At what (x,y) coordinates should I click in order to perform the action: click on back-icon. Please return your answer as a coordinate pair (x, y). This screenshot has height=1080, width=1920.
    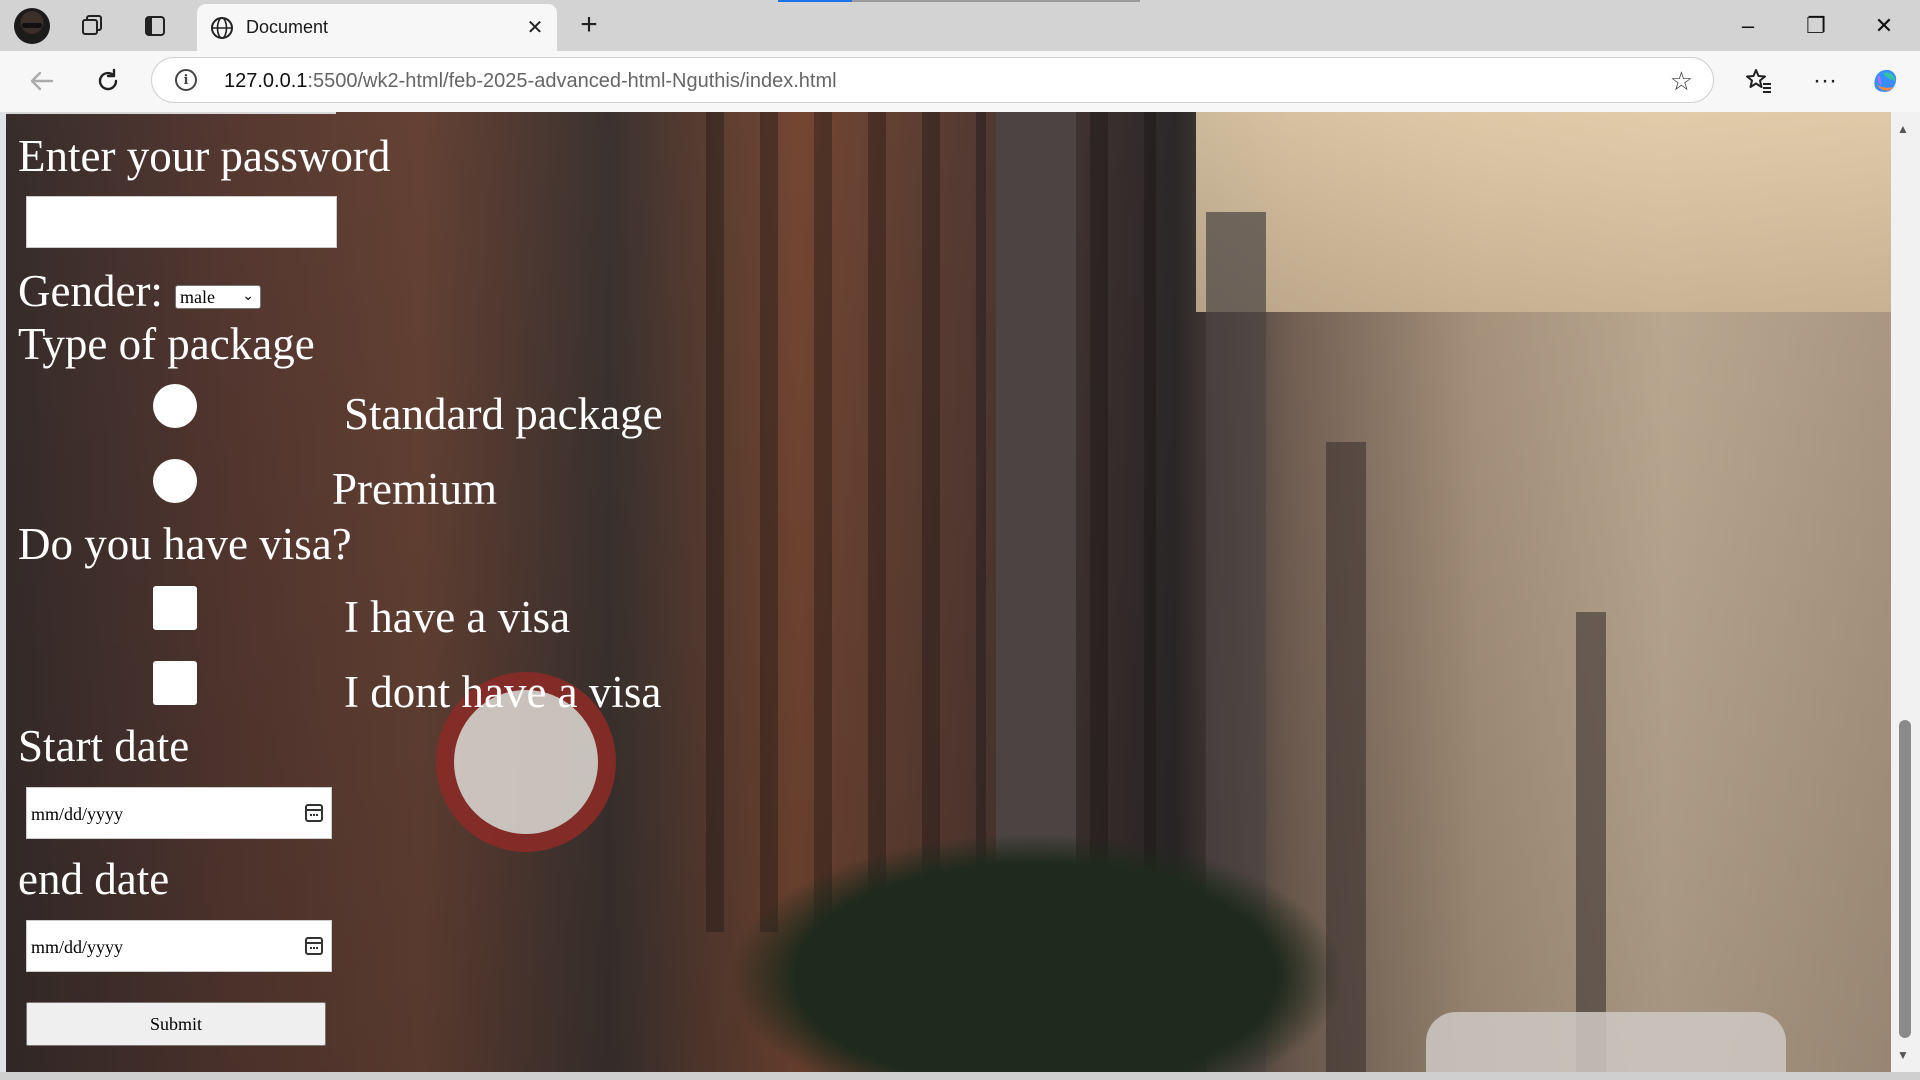
    Looking at the image, I should click on (42, 81).